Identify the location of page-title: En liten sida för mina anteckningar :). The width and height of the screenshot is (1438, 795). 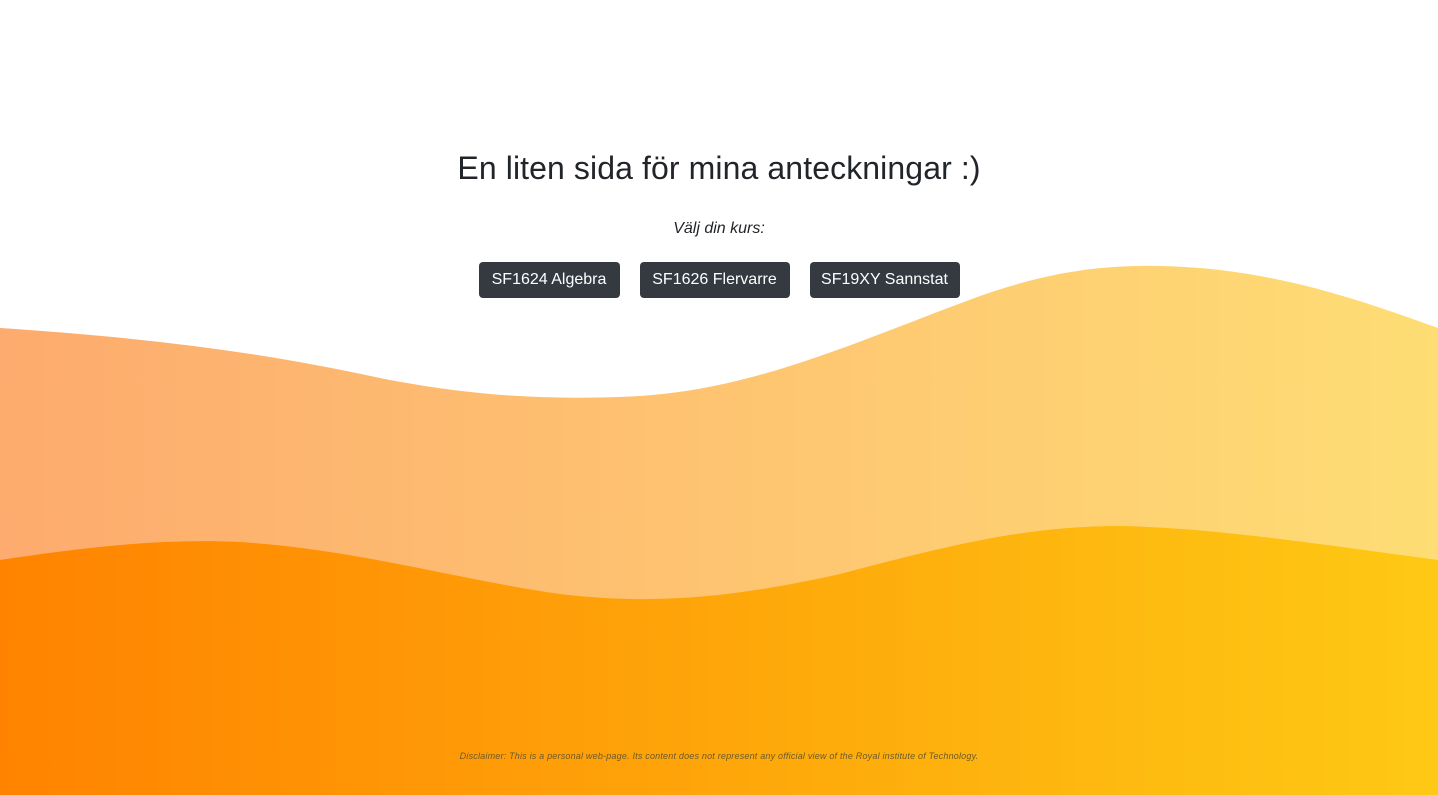
(719, 168).